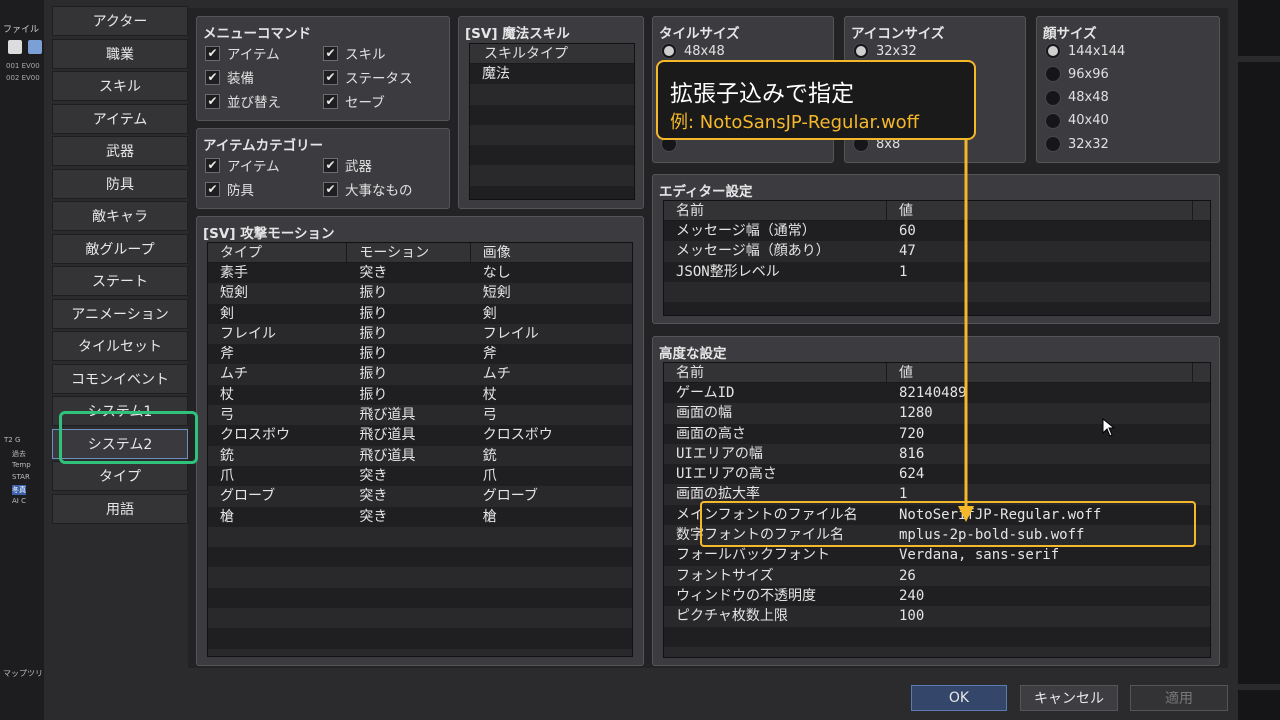 The height and width of the screenshot is (720, 1280). Describe the element at coordinates (1109, 427) in the screenshot. I see `mouse-cursor-icon` at that location.